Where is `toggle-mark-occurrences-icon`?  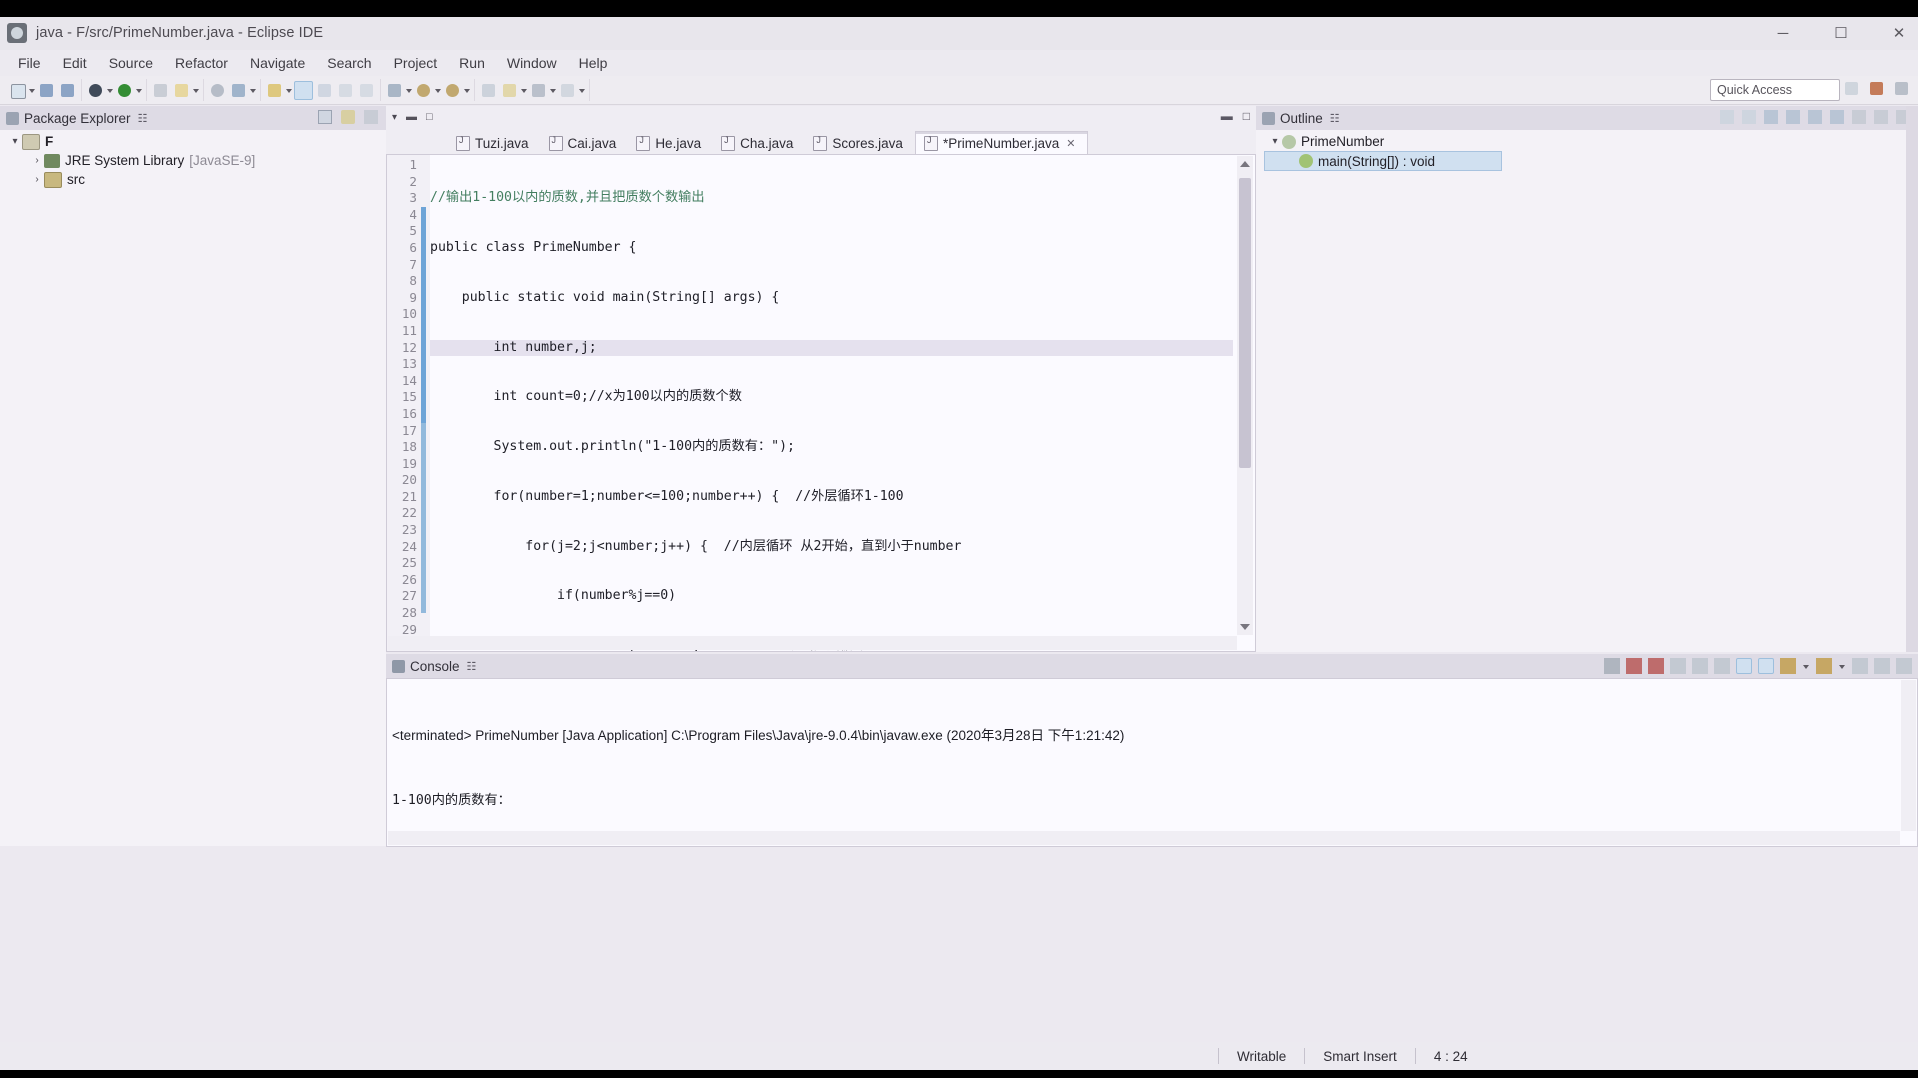 toggle-mark-occurrences-icon is located at coordinates (303, 90).